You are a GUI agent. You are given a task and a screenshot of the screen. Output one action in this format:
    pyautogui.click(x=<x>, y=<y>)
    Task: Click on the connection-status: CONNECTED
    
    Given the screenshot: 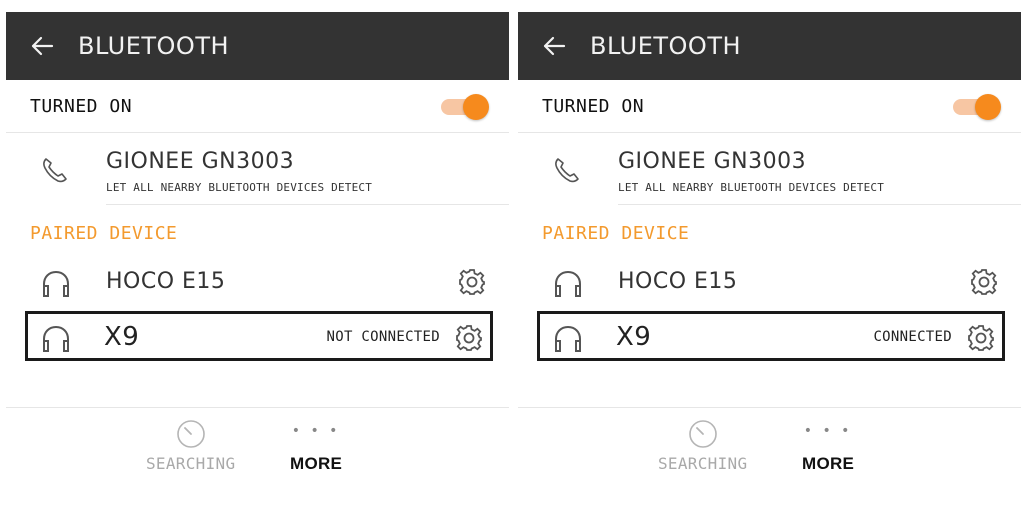 What is the action you would take?
    pyautogui.click(x=912, y=337)
    